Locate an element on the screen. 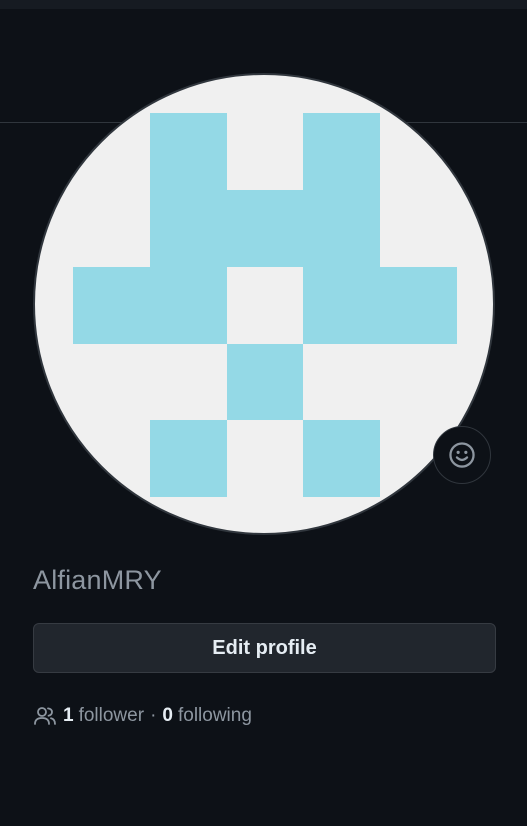 This screenshot has width=527, height=826. edit-profile-button: Edit profile is located at coordinates (264, 648).